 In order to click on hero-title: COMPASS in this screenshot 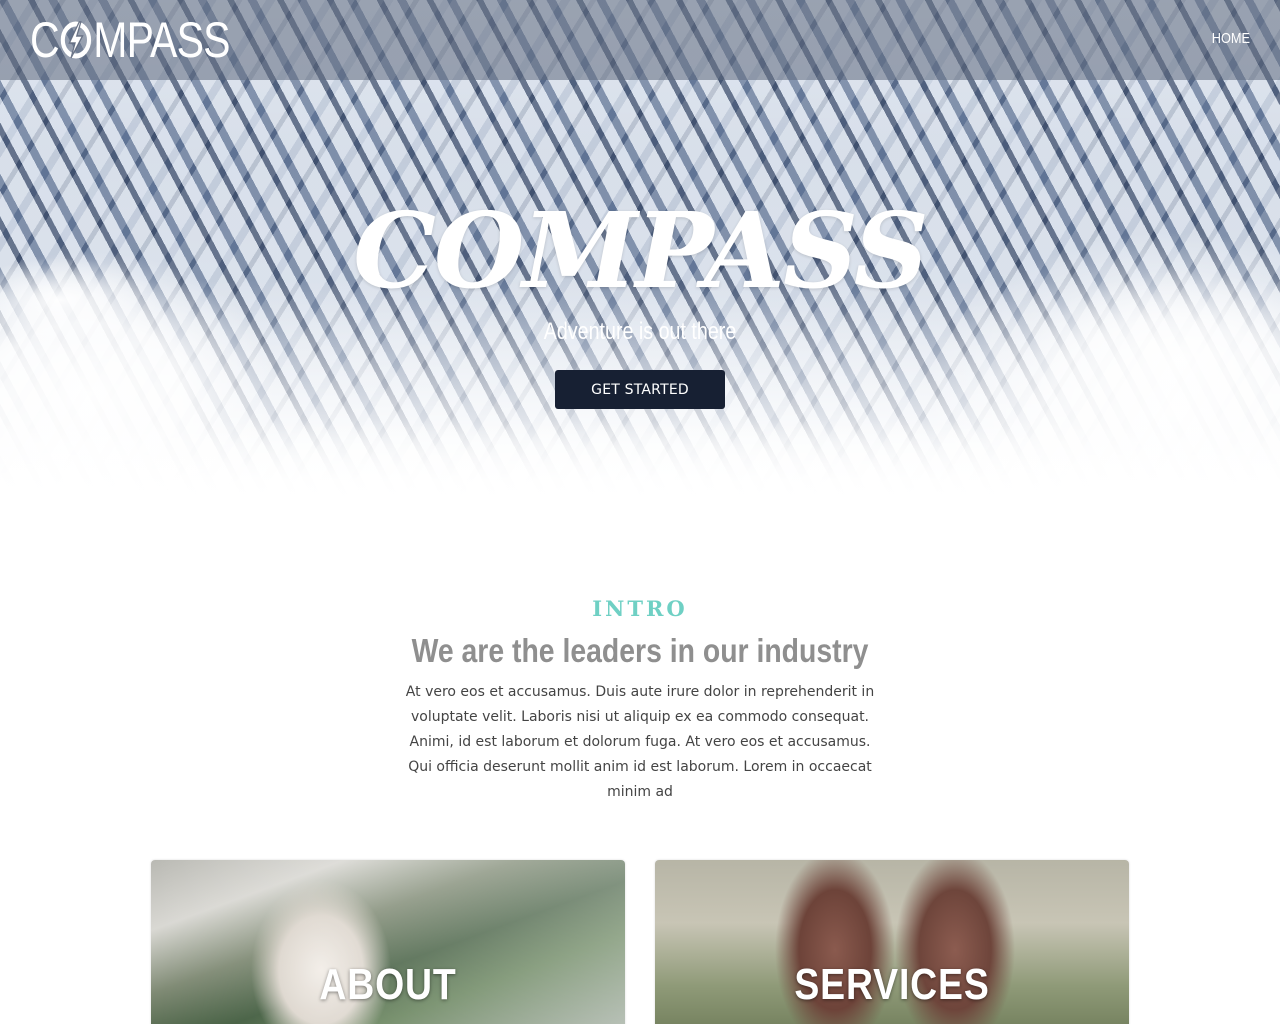, I will do `click(641, 250)`.